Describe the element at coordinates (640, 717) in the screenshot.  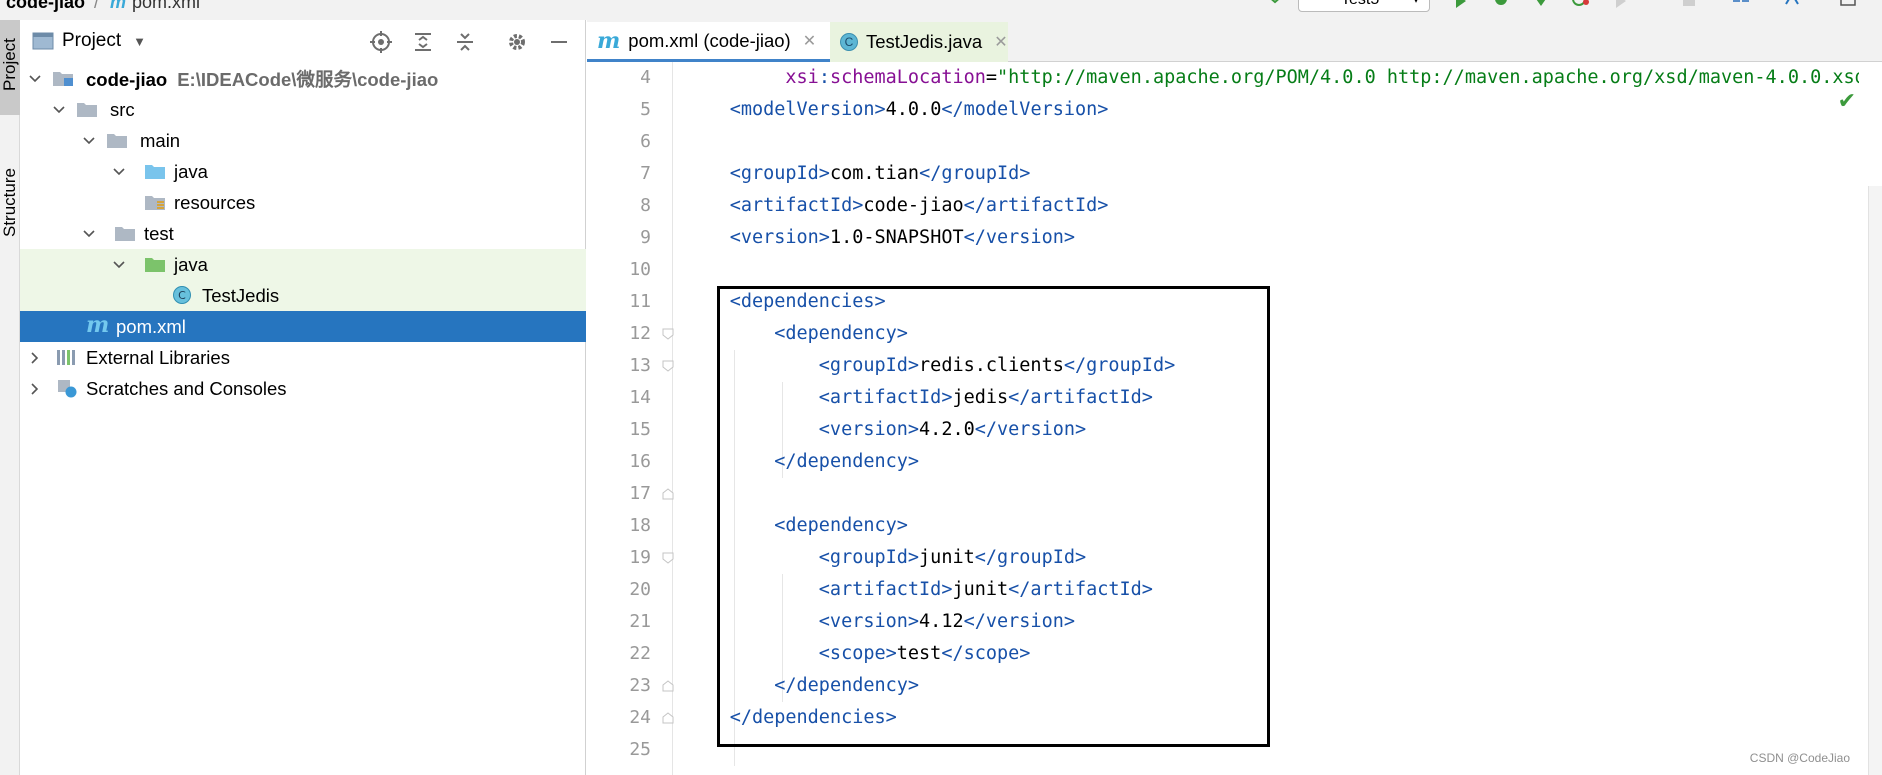
I see `line-number: 24` at that location.